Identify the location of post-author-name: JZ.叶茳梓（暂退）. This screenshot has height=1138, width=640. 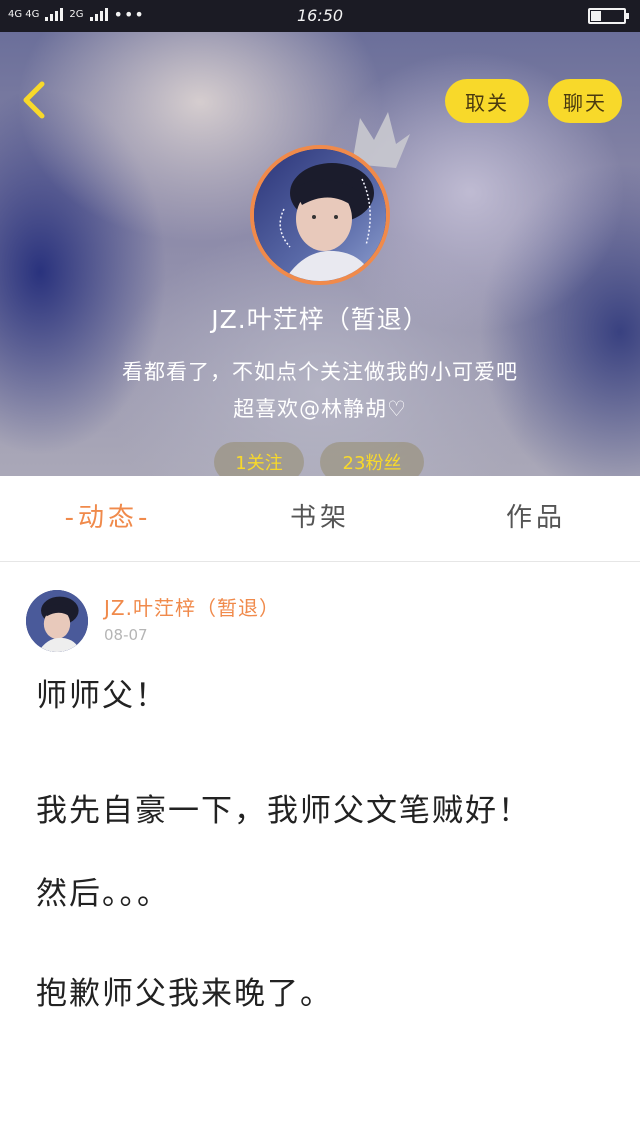
(192, 606).